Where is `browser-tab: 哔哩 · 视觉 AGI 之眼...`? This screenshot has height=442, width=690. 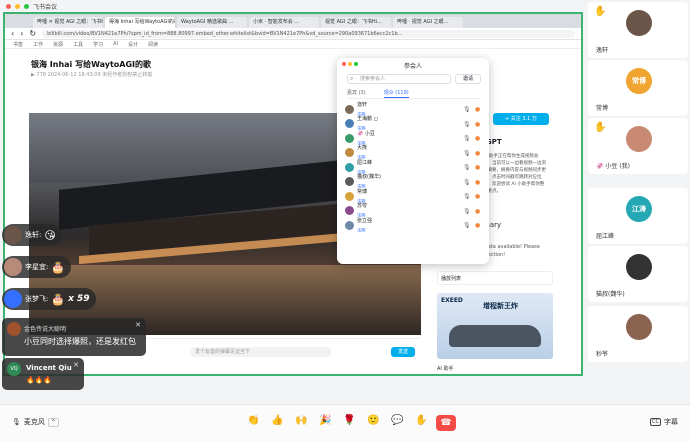
browser-tab: 哔哩 · 视觉 AGI 之眼... is located at coordinates (428, 22).